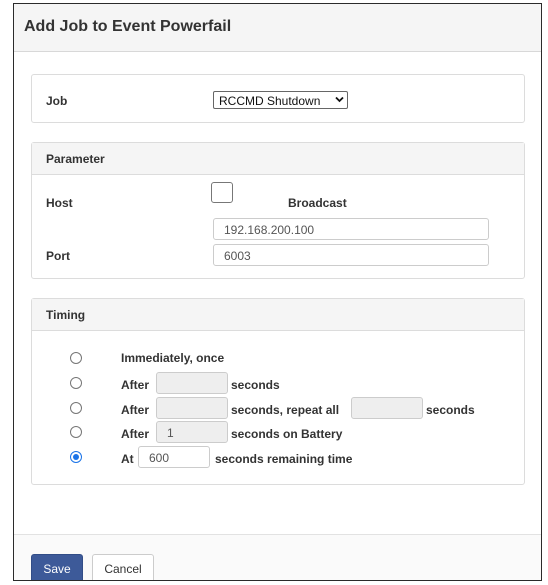 The image size is (548, 585). Describe the element at coordinates (277, 557) in the screenshot. I see `dialog-footer: Save Cancel` at that location.